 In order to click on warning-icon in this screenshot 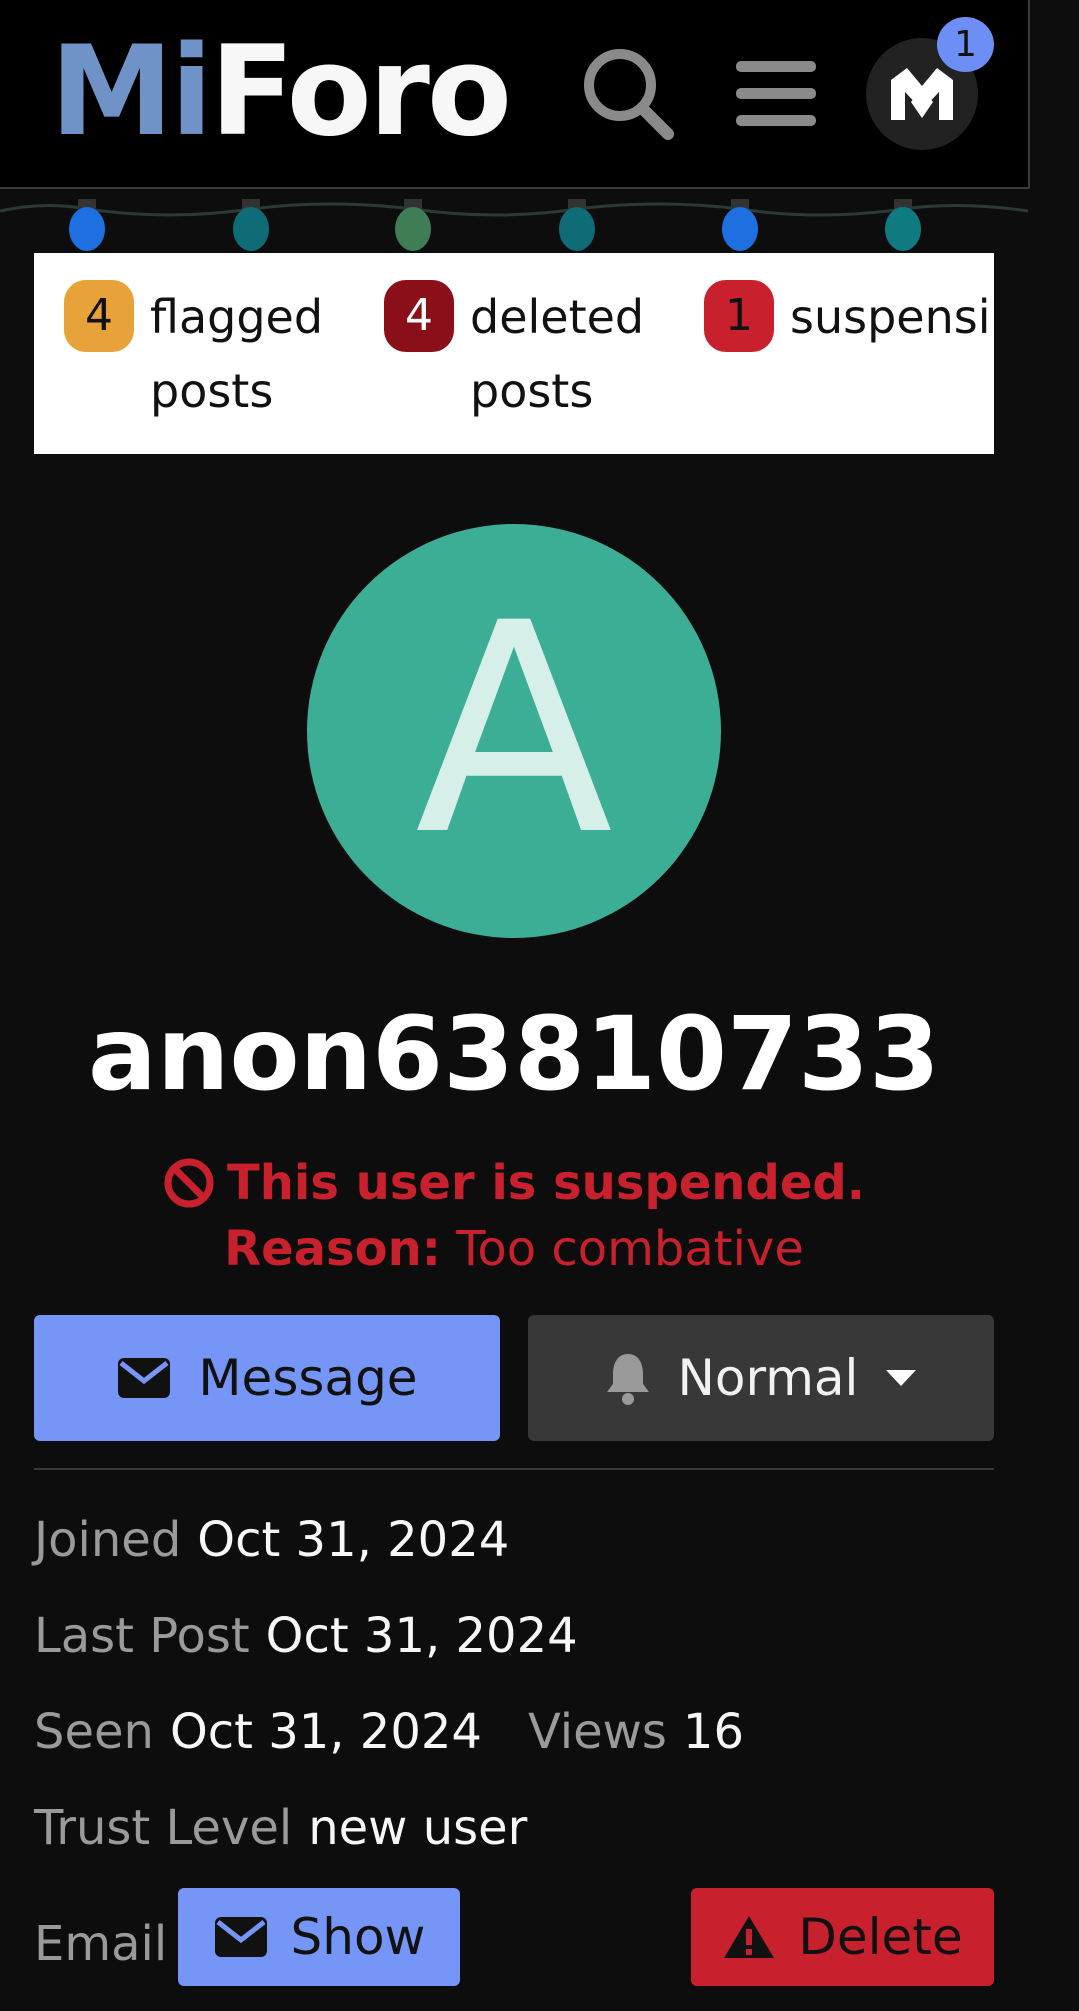, I will do `click(749, 1937)`.